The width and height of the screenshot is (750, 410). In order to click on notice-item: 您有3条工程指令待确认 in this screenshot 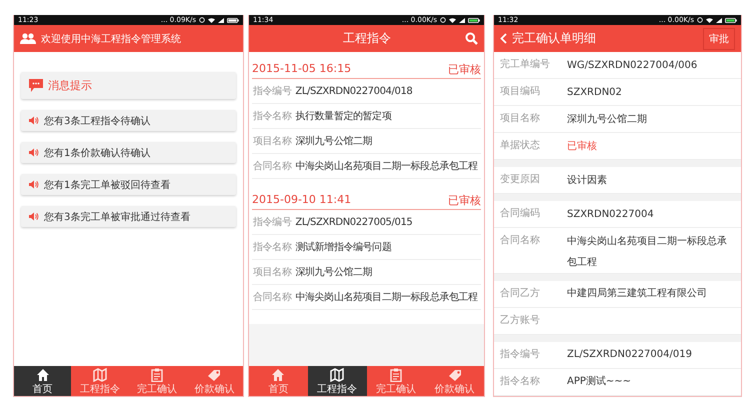, I will do `click(128, 120)`.